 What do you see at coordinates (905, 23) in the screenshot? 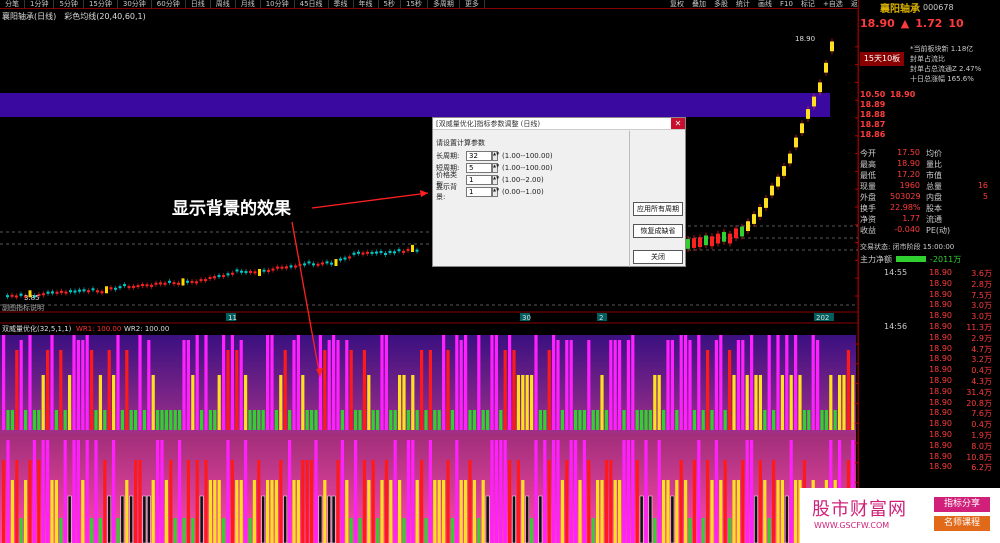
I see `up-arrow-icon: ▲` at bounding box center [905, 23].